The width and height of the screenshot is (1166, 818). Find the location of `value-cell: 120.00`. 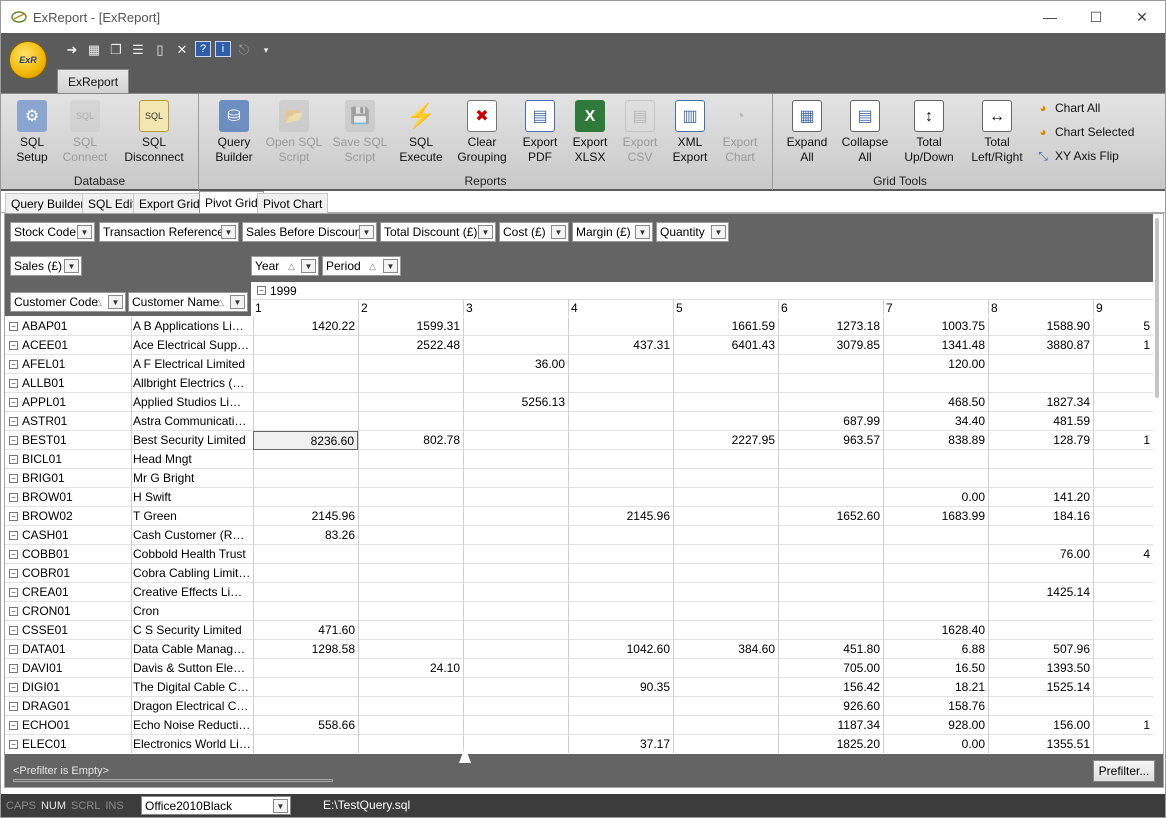

value-cell: 120.00 is located at coordinates (935, 364).